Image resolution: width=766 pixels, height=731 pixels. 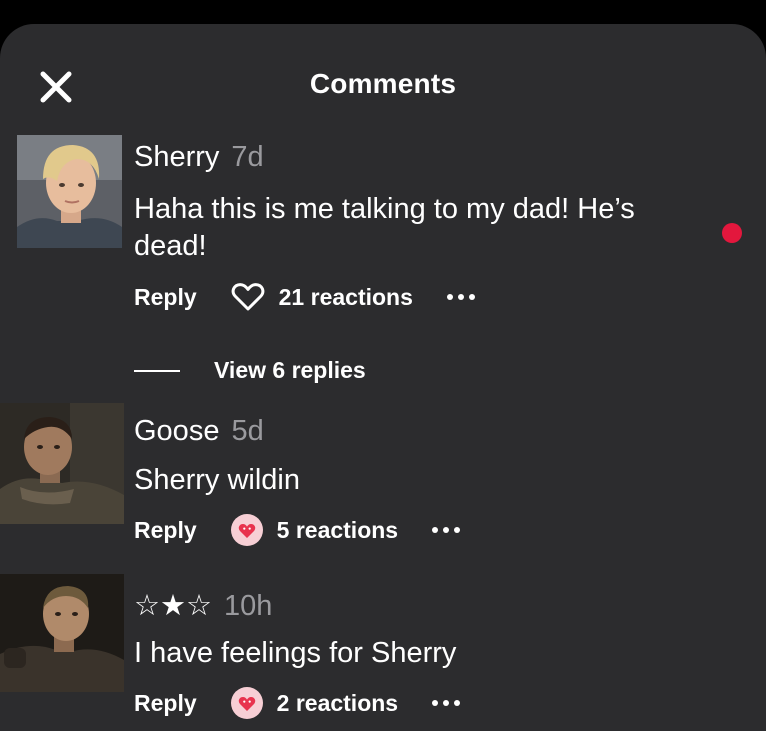 What do you see at coordinates (248, 606) in the screenshot?
I see `comment-age: 10h` at bounding box center [248, 606].